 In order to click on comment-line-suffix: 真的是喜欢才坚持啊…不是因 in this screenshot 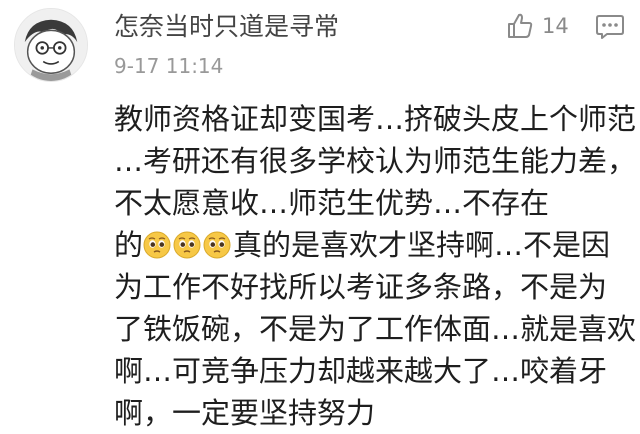, I will do `click(422, 245)`.